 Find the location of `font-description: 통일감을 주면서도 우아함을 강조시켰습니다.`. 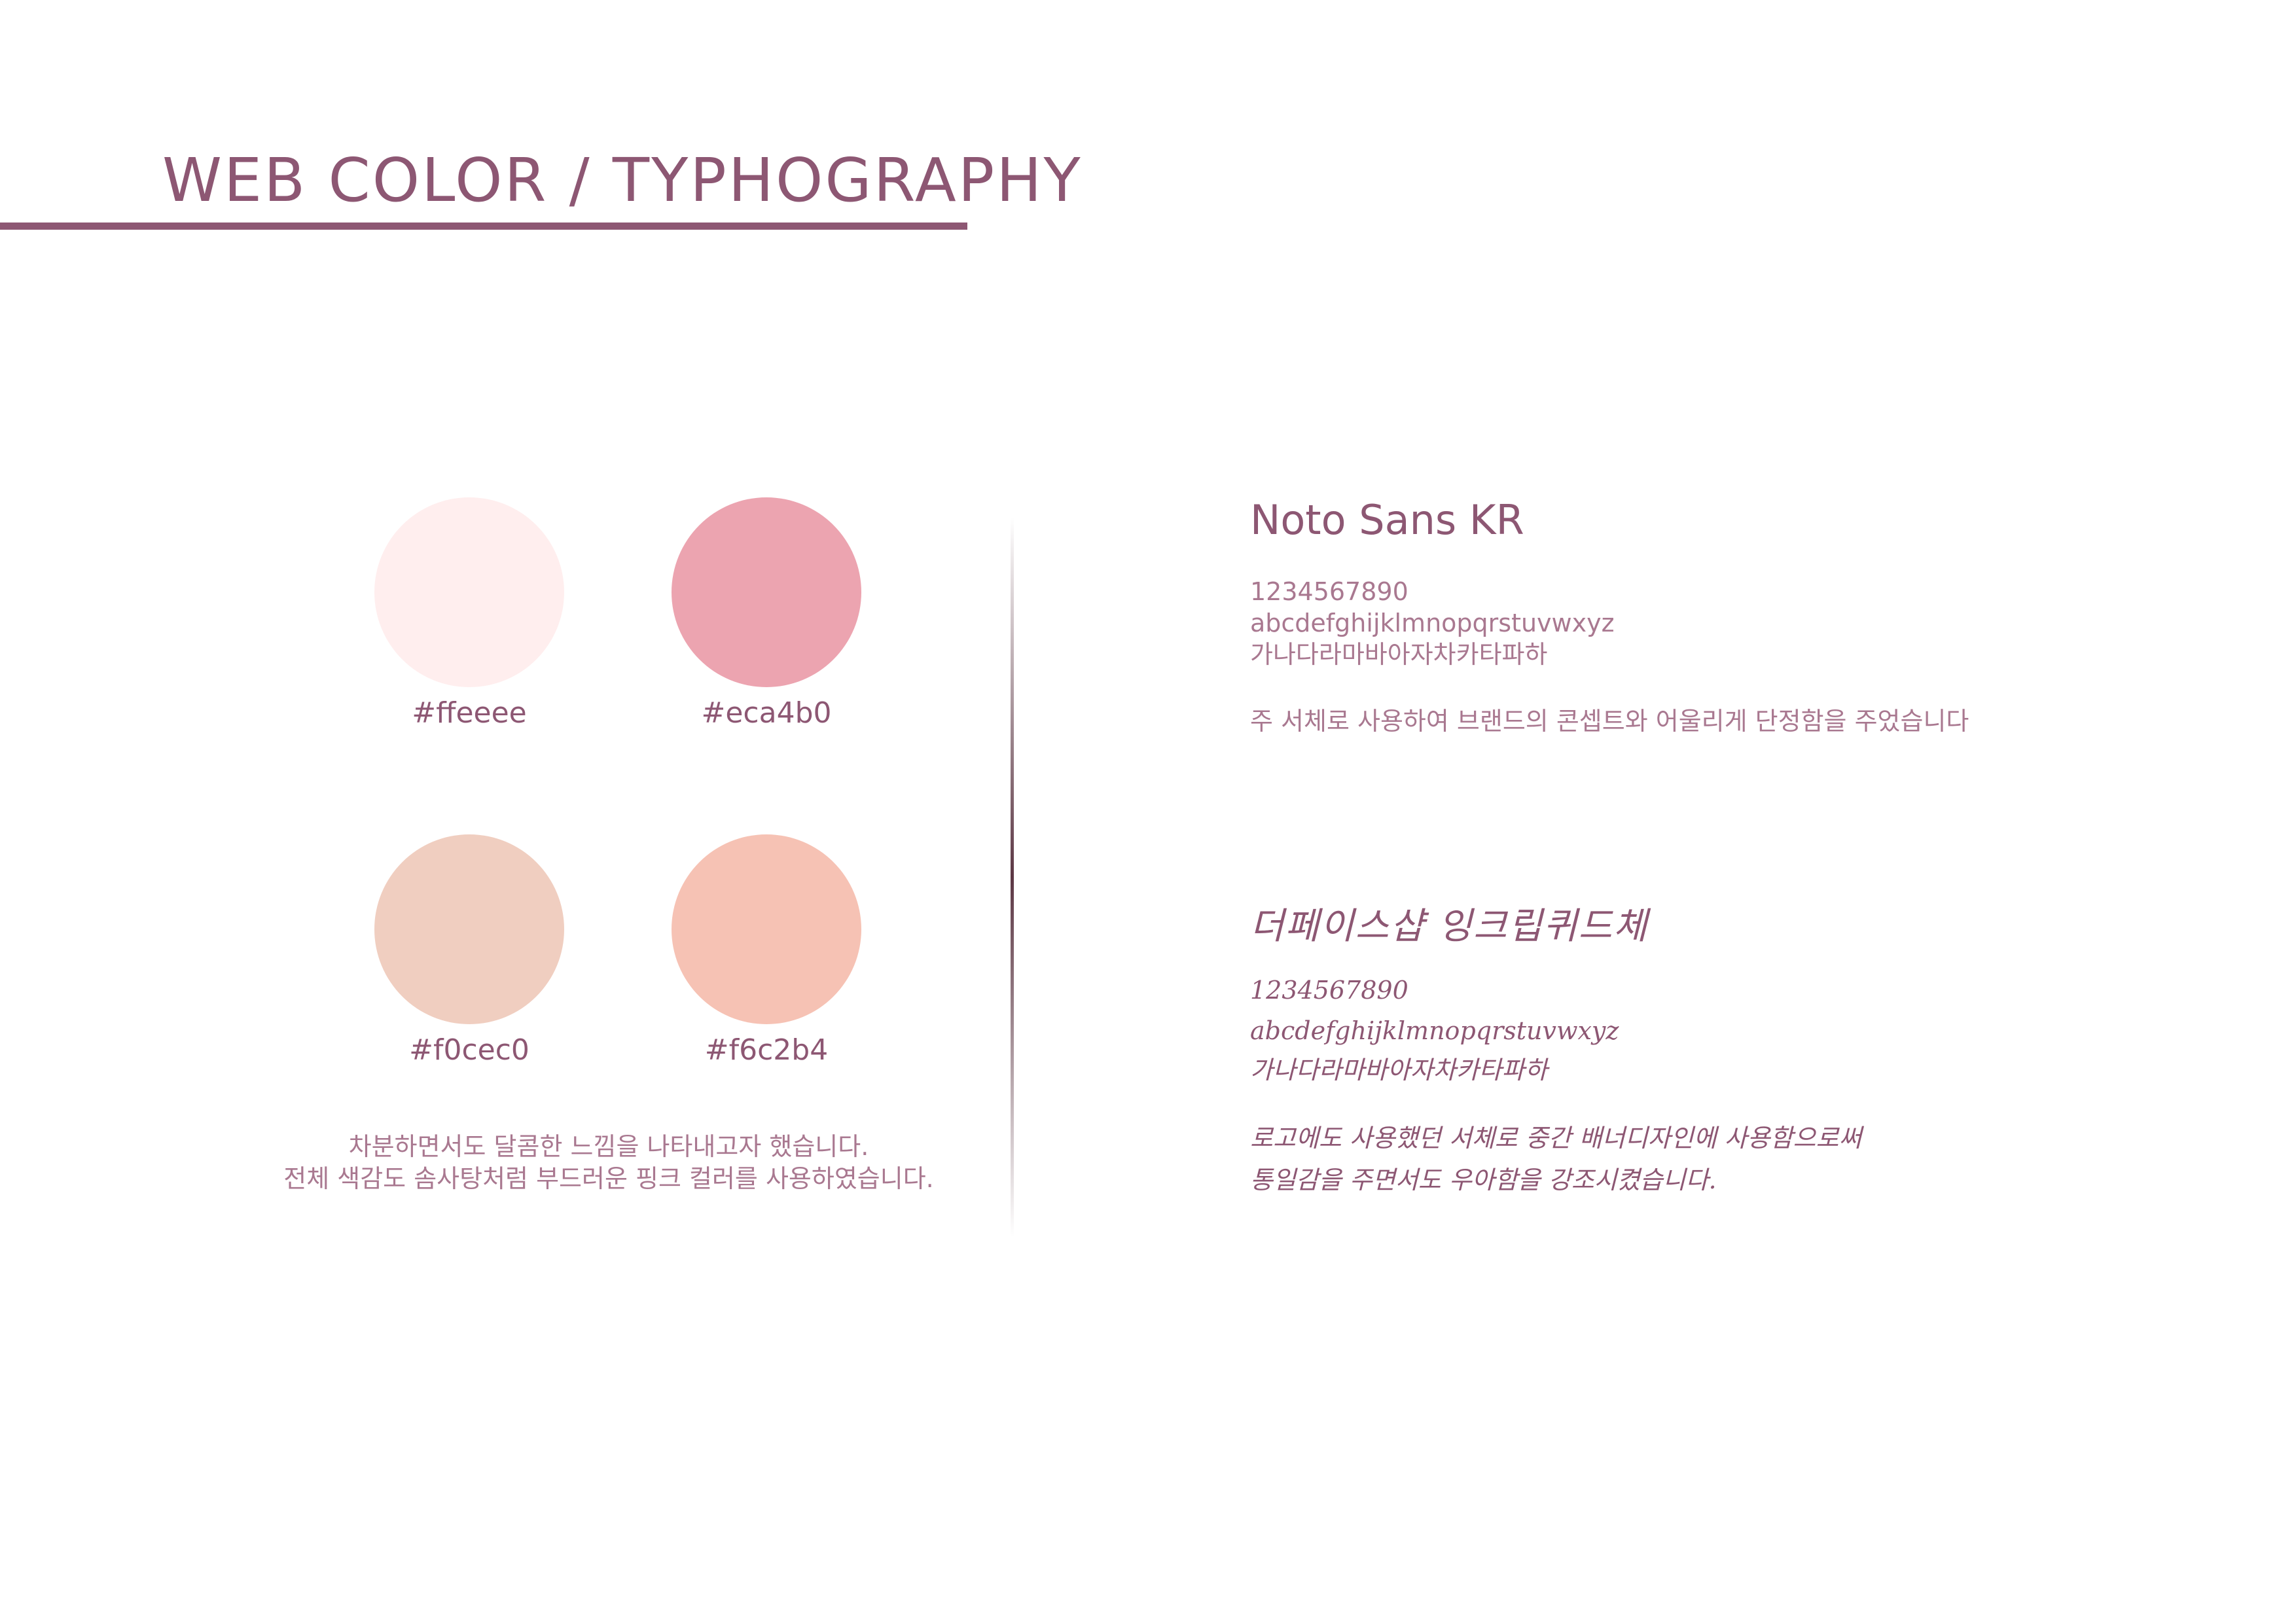

font-description: 통일감을 주면서도 우아함을 강조시켰습니다. is located at coordinates (1483, 1180).